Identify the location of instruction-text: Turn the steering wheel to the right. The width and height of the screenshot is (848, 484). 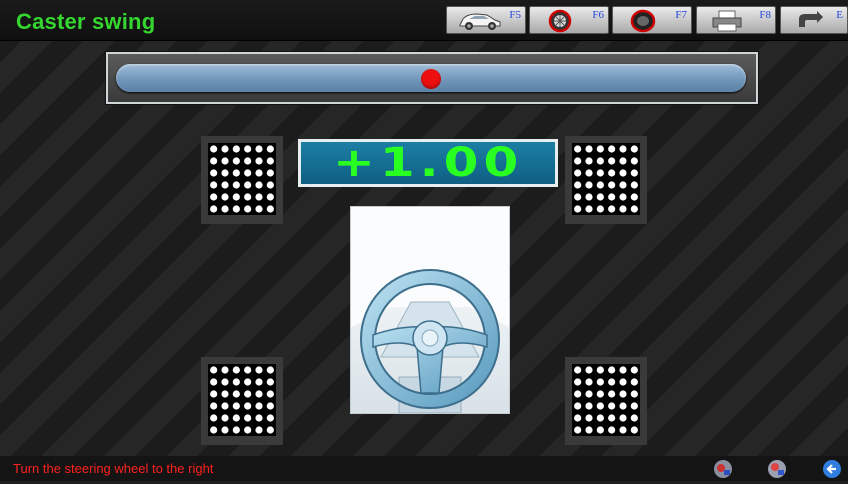
(113, 468).